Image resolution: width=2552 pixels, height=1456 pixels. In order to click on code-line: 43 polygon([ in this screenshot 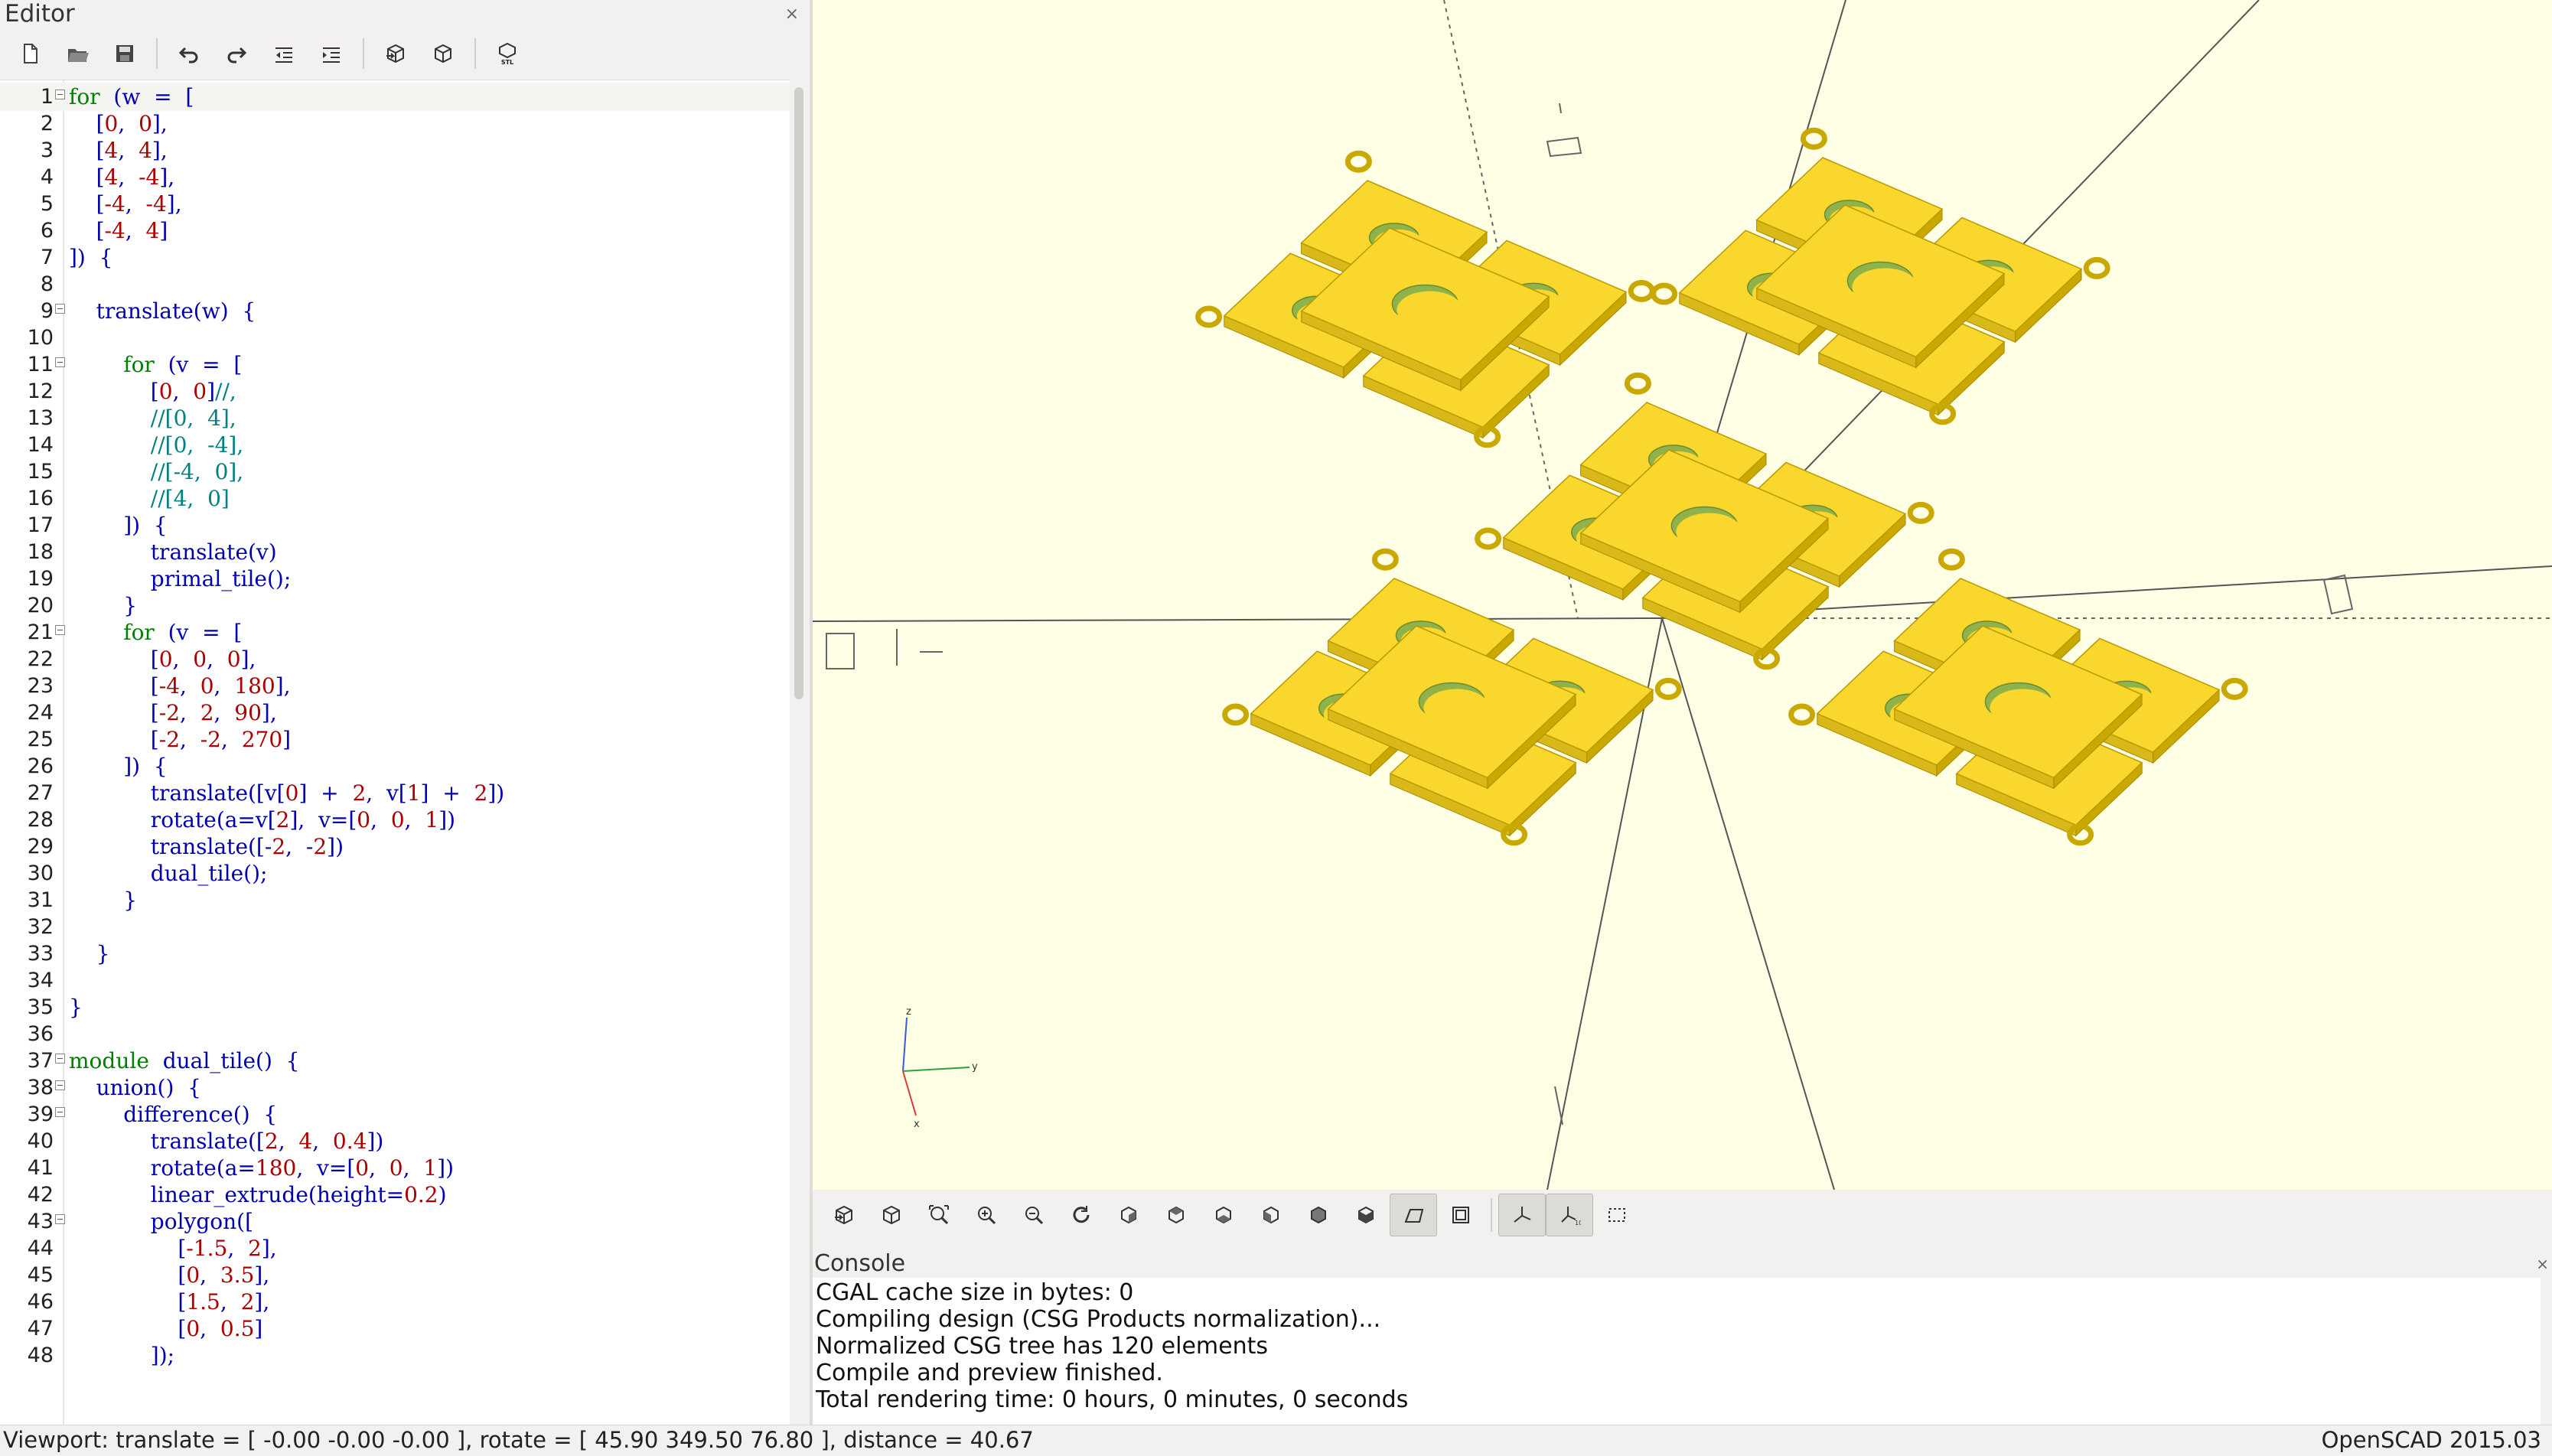, I will do `click(395, 1221)`.